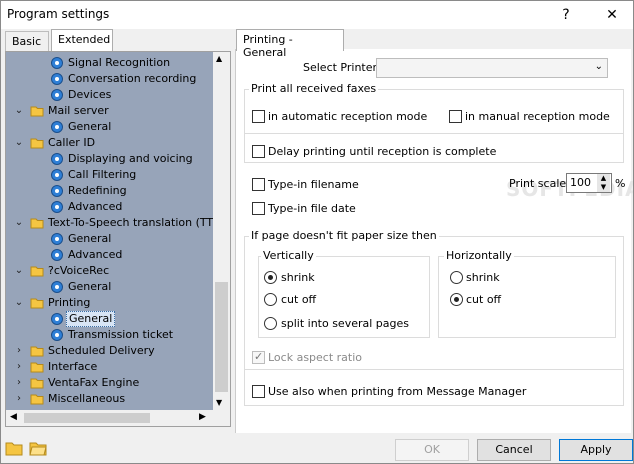  Describe the element at coordinates (109, 79) in the screenshot. I see `tree-item: Conversation recording` at that location.